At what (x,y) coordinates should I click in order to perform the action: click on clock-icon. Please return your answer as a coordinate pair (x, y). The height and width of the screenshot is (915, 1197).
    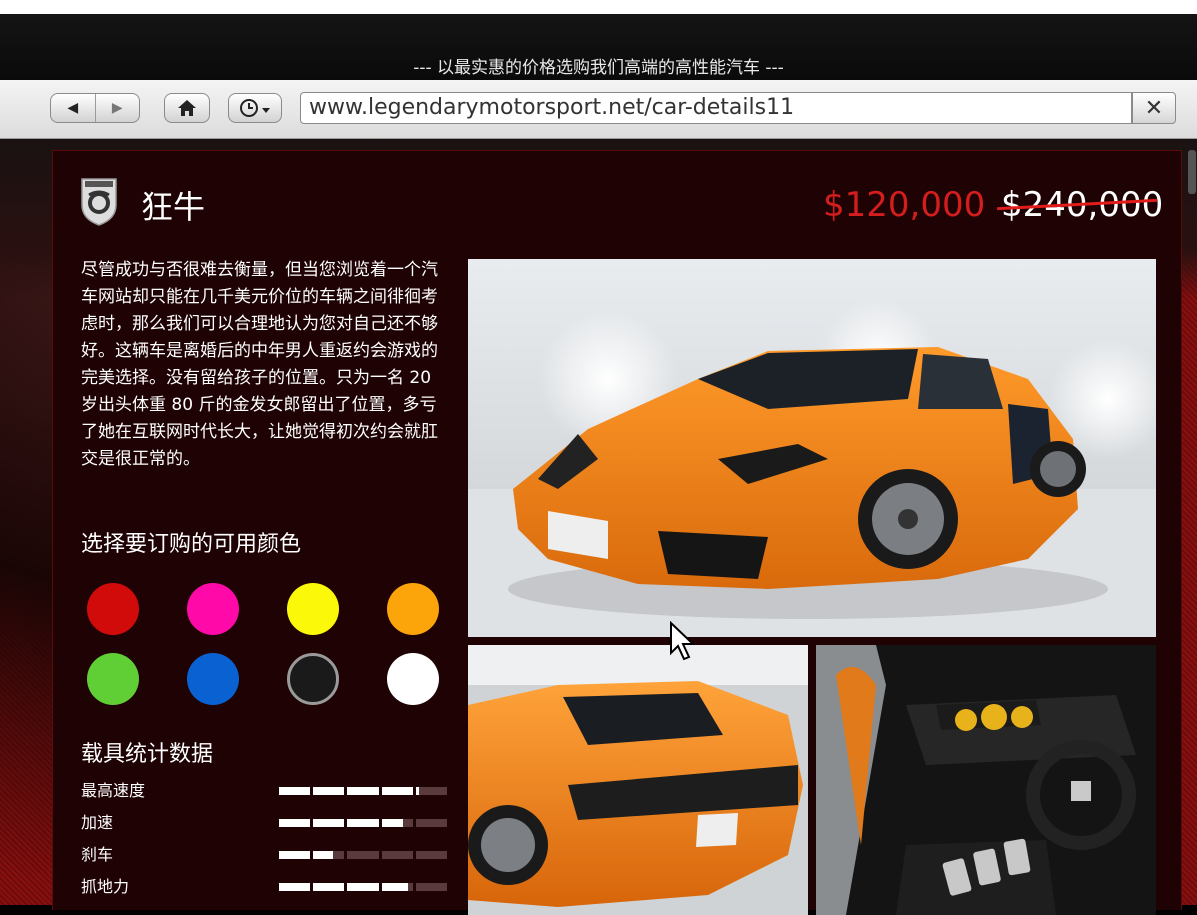
    Looking at the image, I should click on (255, 108).